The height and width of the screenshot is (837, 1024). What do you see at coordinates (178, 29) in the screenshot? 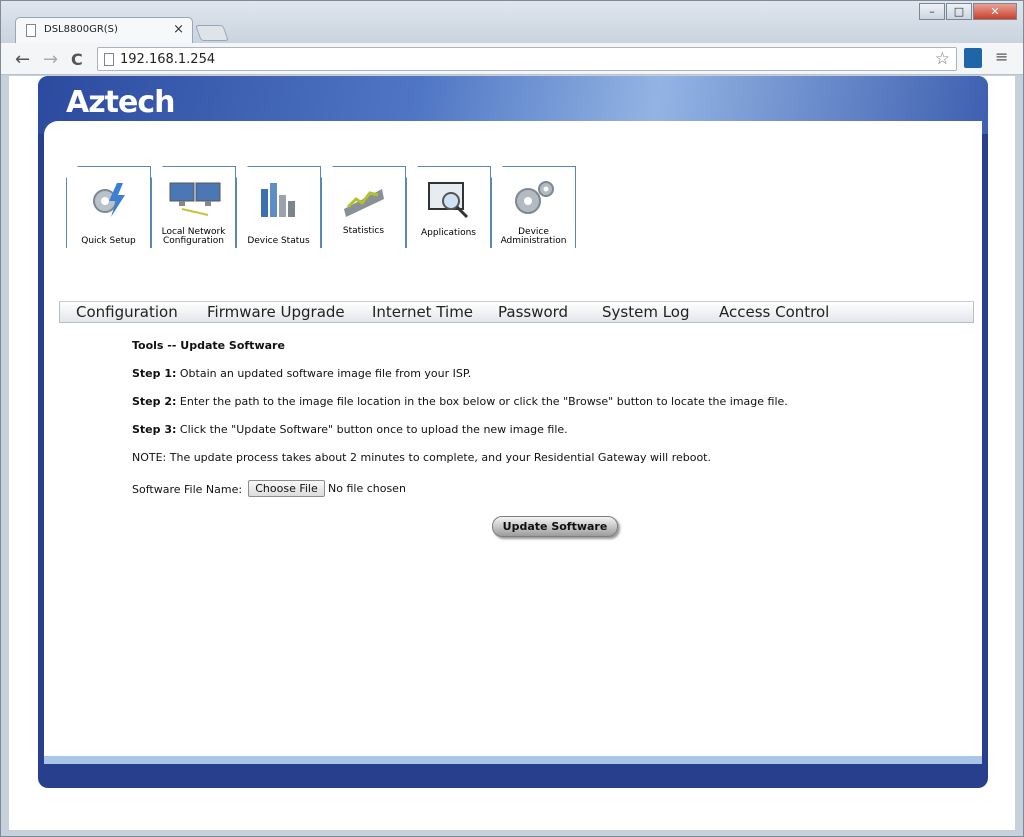
I see `tab-close-icon: ×` at bounding box center [178, 29].